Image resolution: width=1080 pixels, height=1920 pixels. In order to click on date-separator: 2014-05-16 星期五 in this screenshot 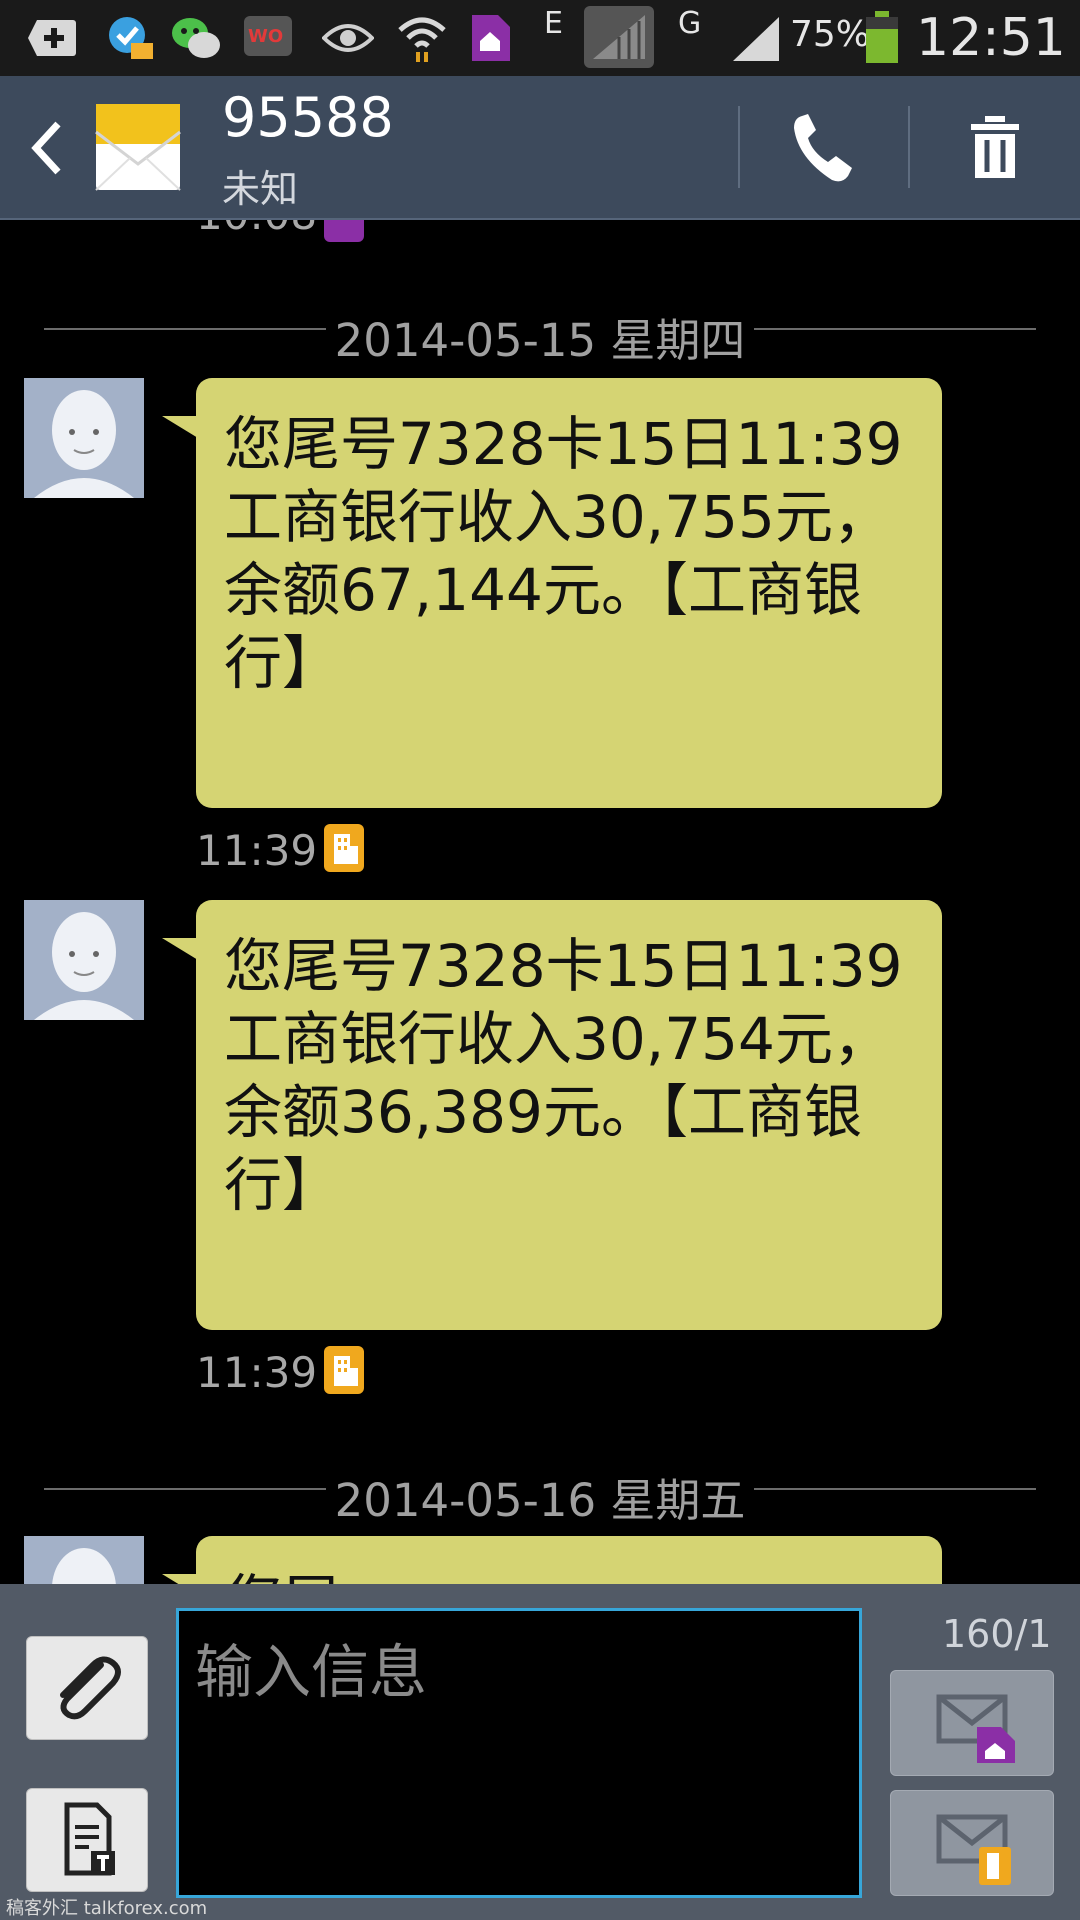, I will do `click(540, 1492)`.